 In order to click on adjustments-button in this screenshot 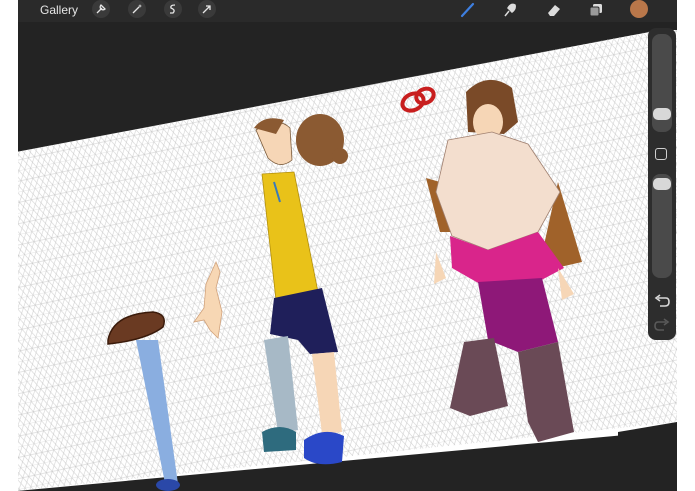, I will do `click(137, 9)`.